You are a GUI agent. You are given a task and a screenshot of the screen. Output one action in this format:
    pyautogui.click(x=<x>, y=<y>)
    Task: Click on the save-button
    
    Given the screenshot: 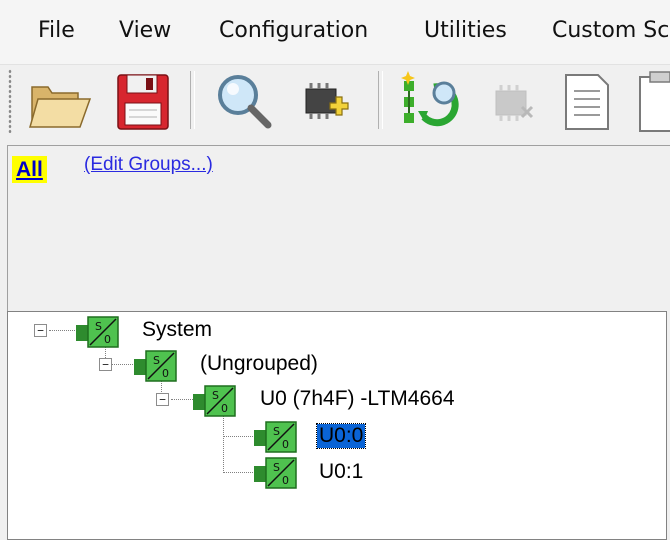 What is the action you would take?
    pyautogui.click(x=143, y=102)
    